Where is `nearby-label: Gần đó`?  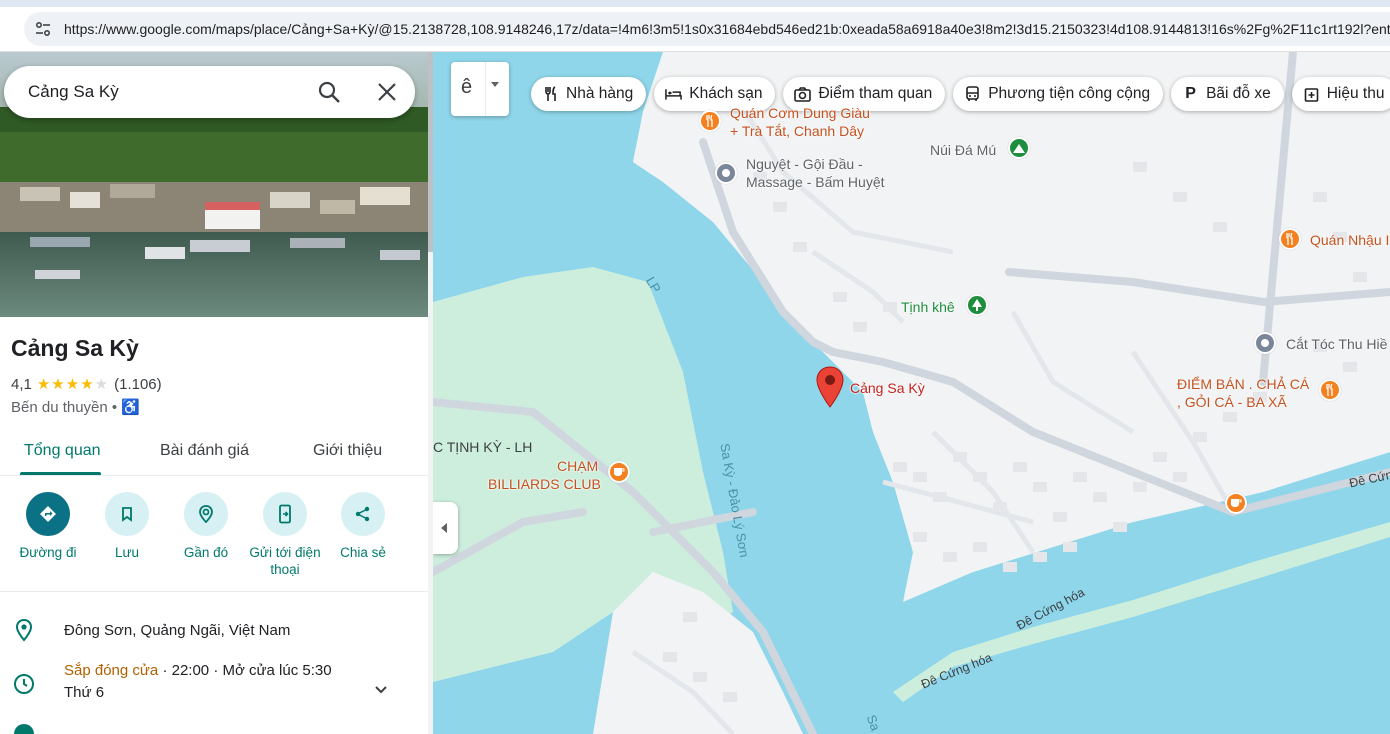
nearby-label: Gần đó is located at coordinates (206, 552).